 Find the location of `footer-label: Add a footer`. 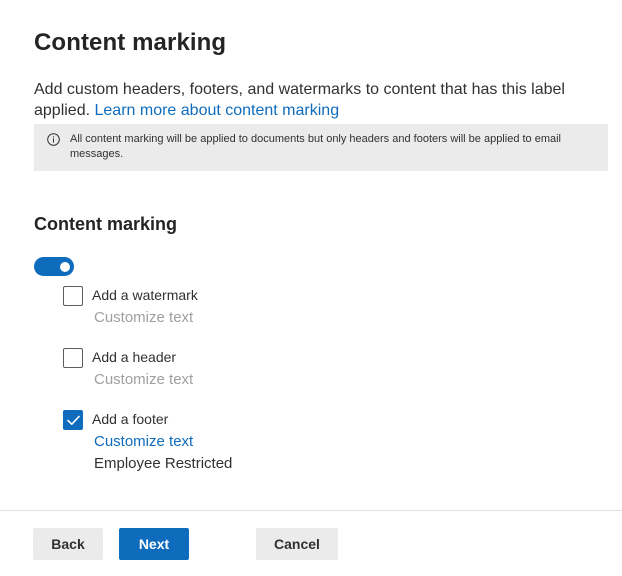

footer-label: Add a footer is located at coordinates (130, 419).